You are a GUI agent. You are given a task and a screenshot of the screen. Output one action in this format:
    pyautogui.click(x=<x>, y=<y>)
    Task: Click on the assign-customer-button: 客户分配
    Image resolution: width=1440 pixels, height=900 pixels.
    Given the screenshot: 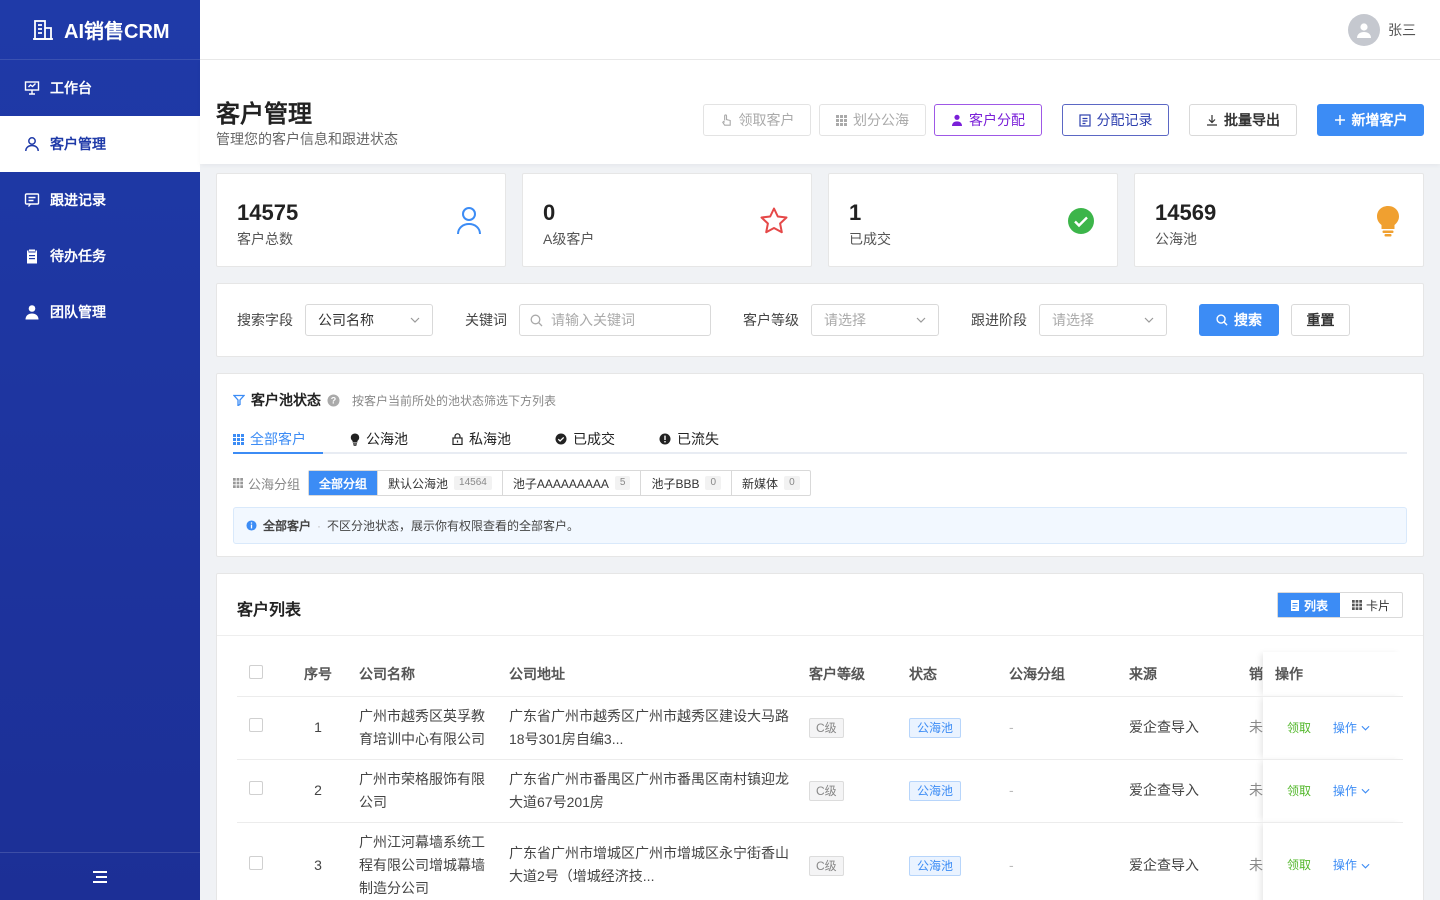 What is the action you would take?
    pyautogui.click(x=988, y=120)
    